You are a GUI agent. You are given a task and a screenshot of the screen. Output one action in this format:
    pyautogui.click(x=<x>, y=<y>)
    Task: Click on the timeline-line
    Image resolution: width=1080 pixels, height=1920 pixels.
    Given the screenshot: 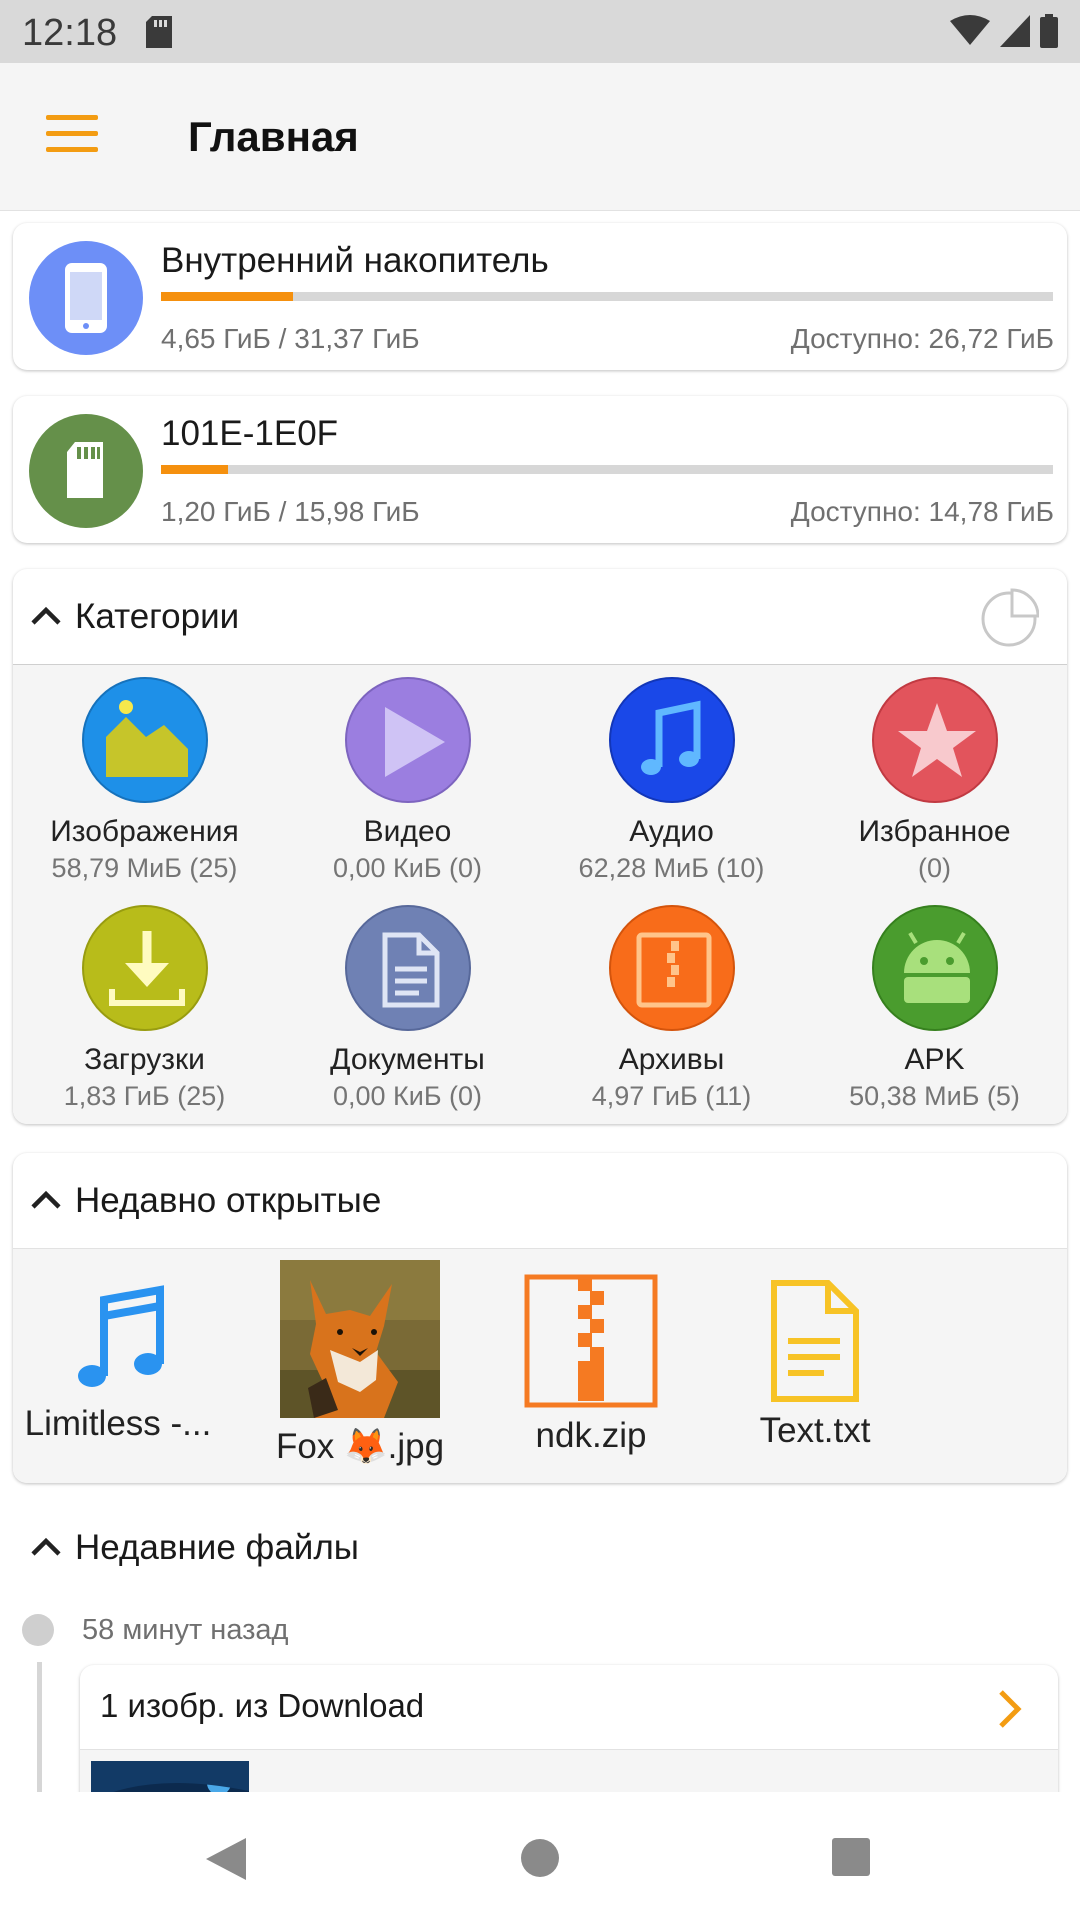 What is the action you would take?
    pyautogui.click(x=39, y=1727)
    